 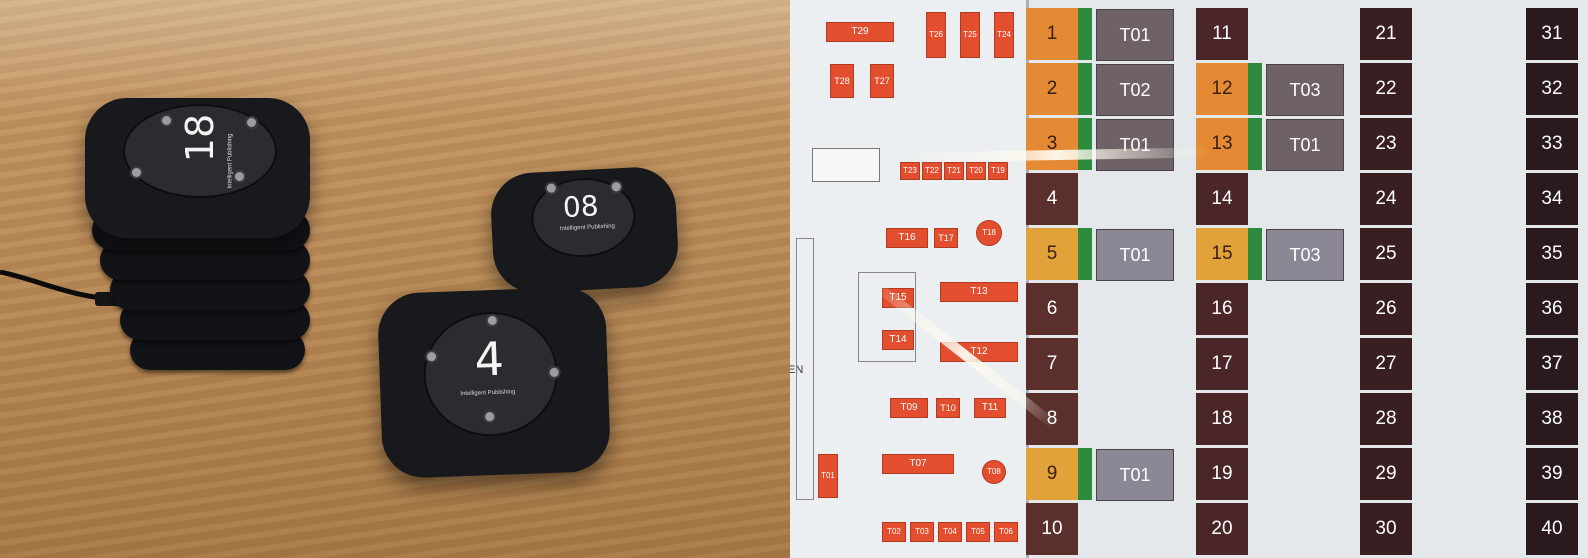 I want to click on pager-cell-24: 24, so click(x=1386, y=199).